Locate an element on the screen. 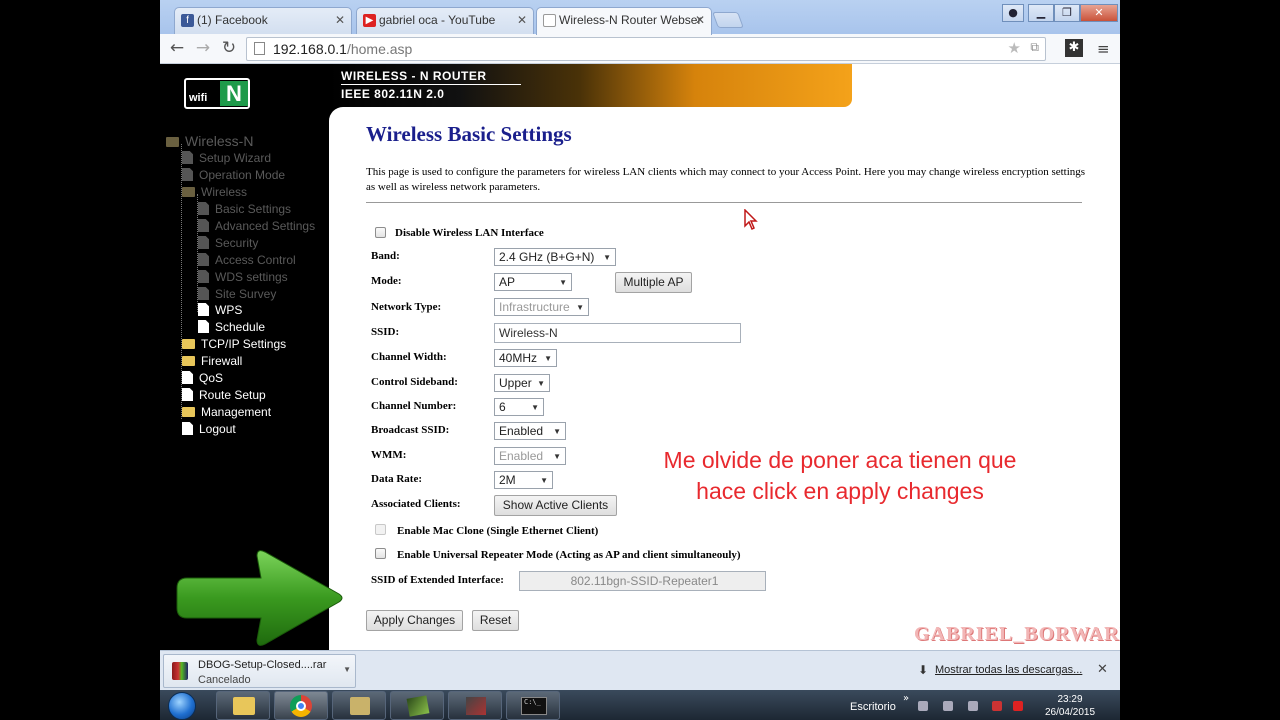 The width and height of the screenshot is (1280, 720). ssid-input: Wireless-N is located at coordinates (617, 333).